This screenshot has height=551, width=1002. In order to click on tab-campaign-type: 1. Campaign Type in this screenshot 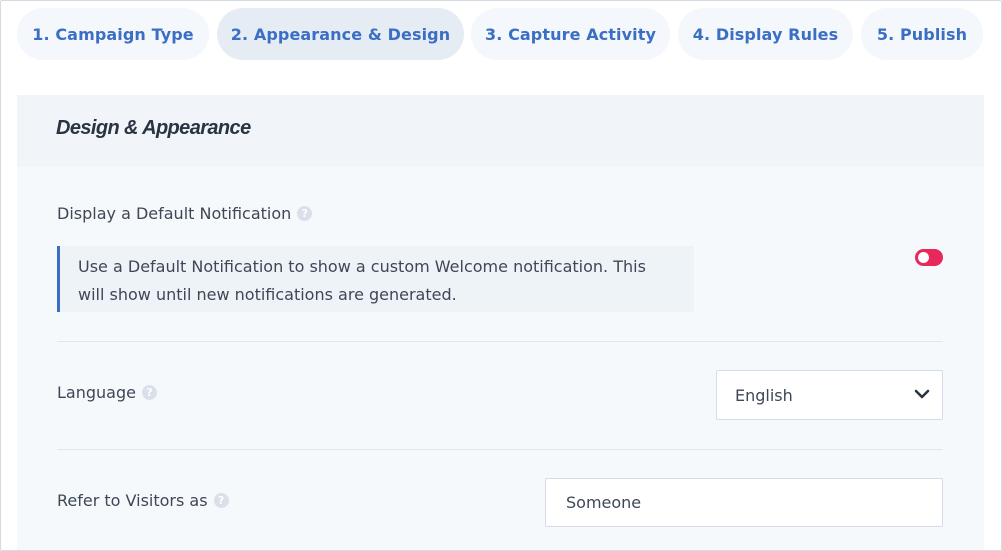, I will do `click(113, 34)`.